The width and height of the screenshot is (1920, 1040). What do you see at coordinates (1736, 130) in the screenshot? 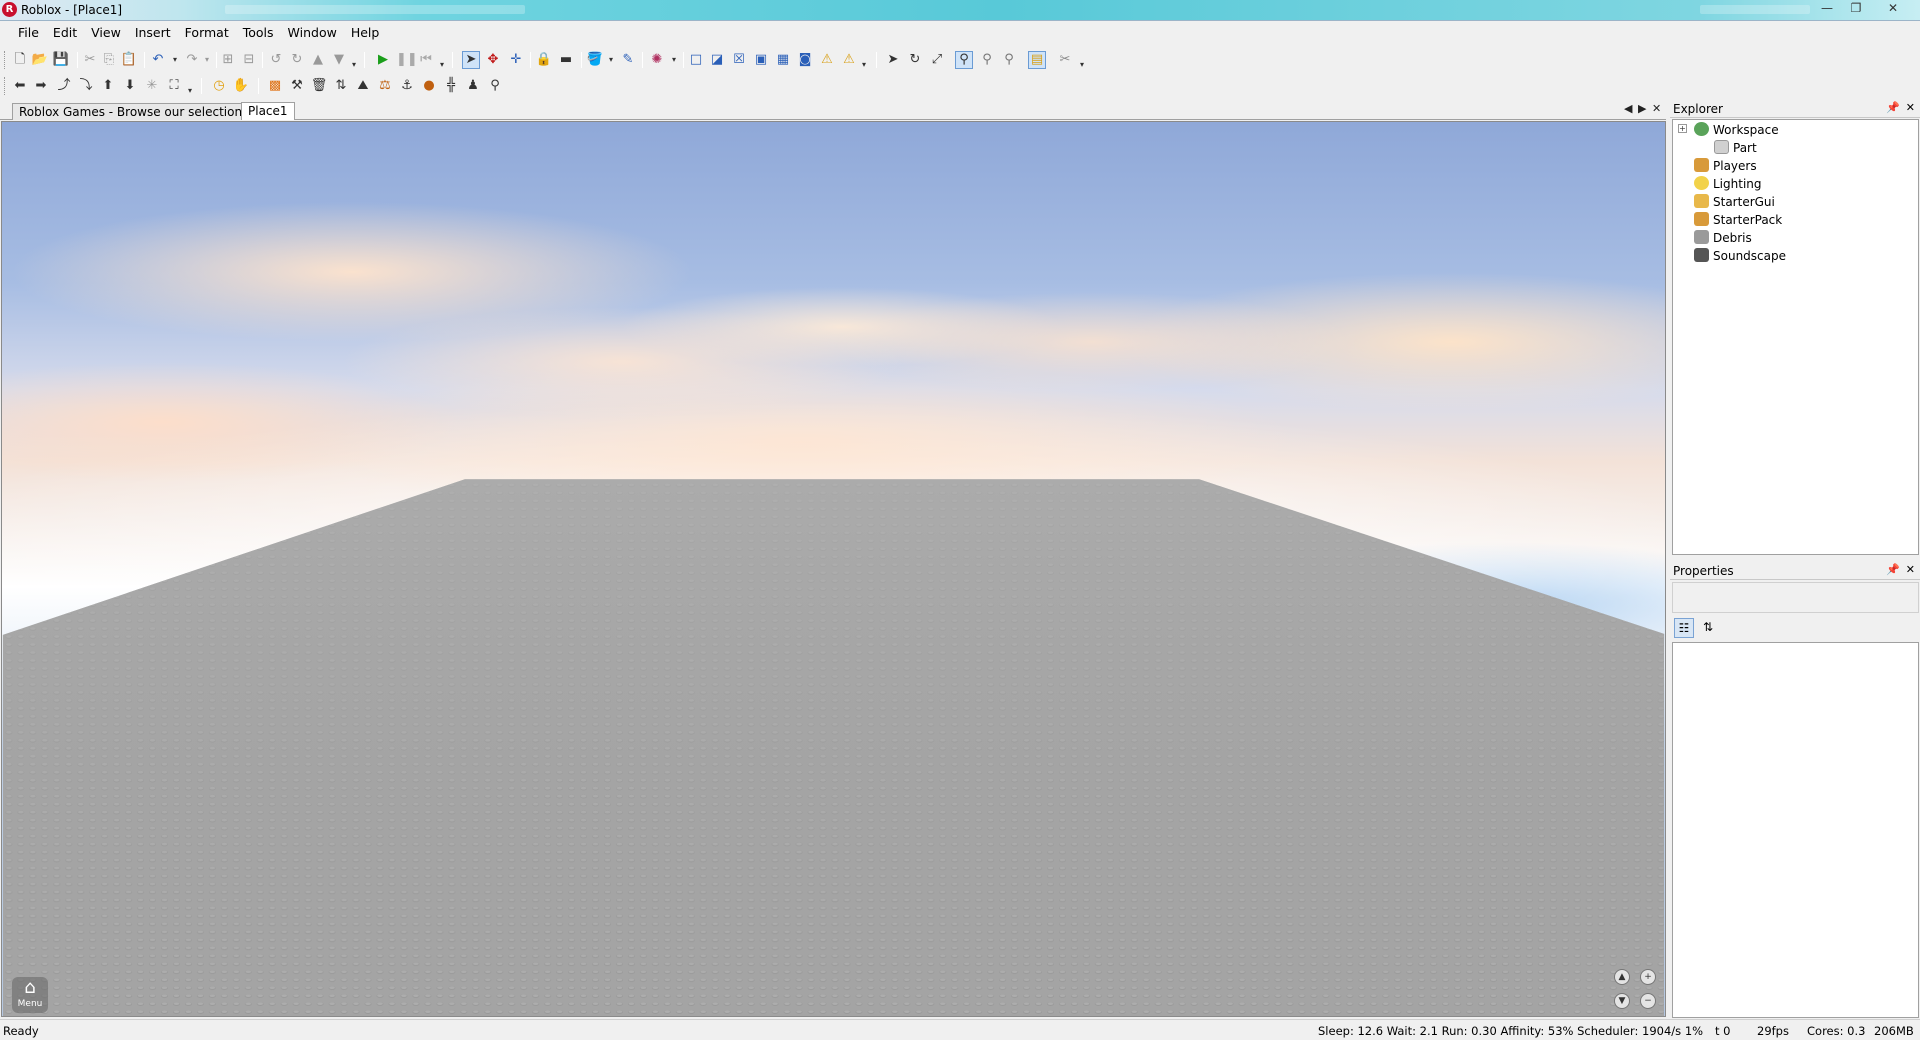
I see `tree-item-workspace: Workspace` at bounding box center [1736, 130].